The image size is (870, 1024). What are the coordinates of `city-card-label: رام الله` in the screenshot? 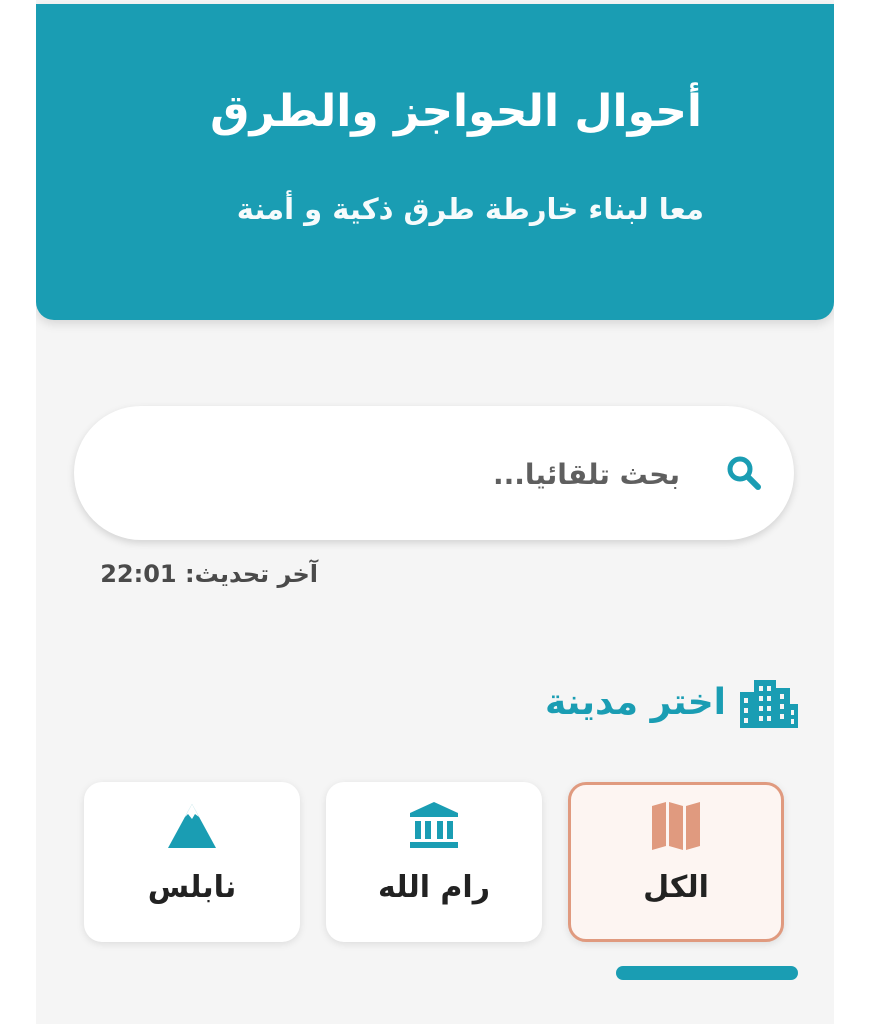 It's located at (434, 887).